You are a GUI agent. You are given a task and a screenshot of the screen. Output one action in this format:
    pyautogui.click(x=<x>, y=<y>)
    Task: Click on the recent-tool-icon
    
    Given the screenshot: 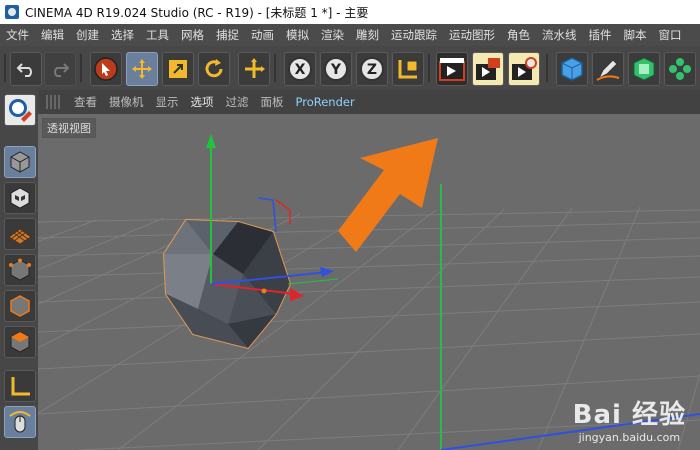 What is the action you would take?
    pyautogui.click(x=255, y=68)
    